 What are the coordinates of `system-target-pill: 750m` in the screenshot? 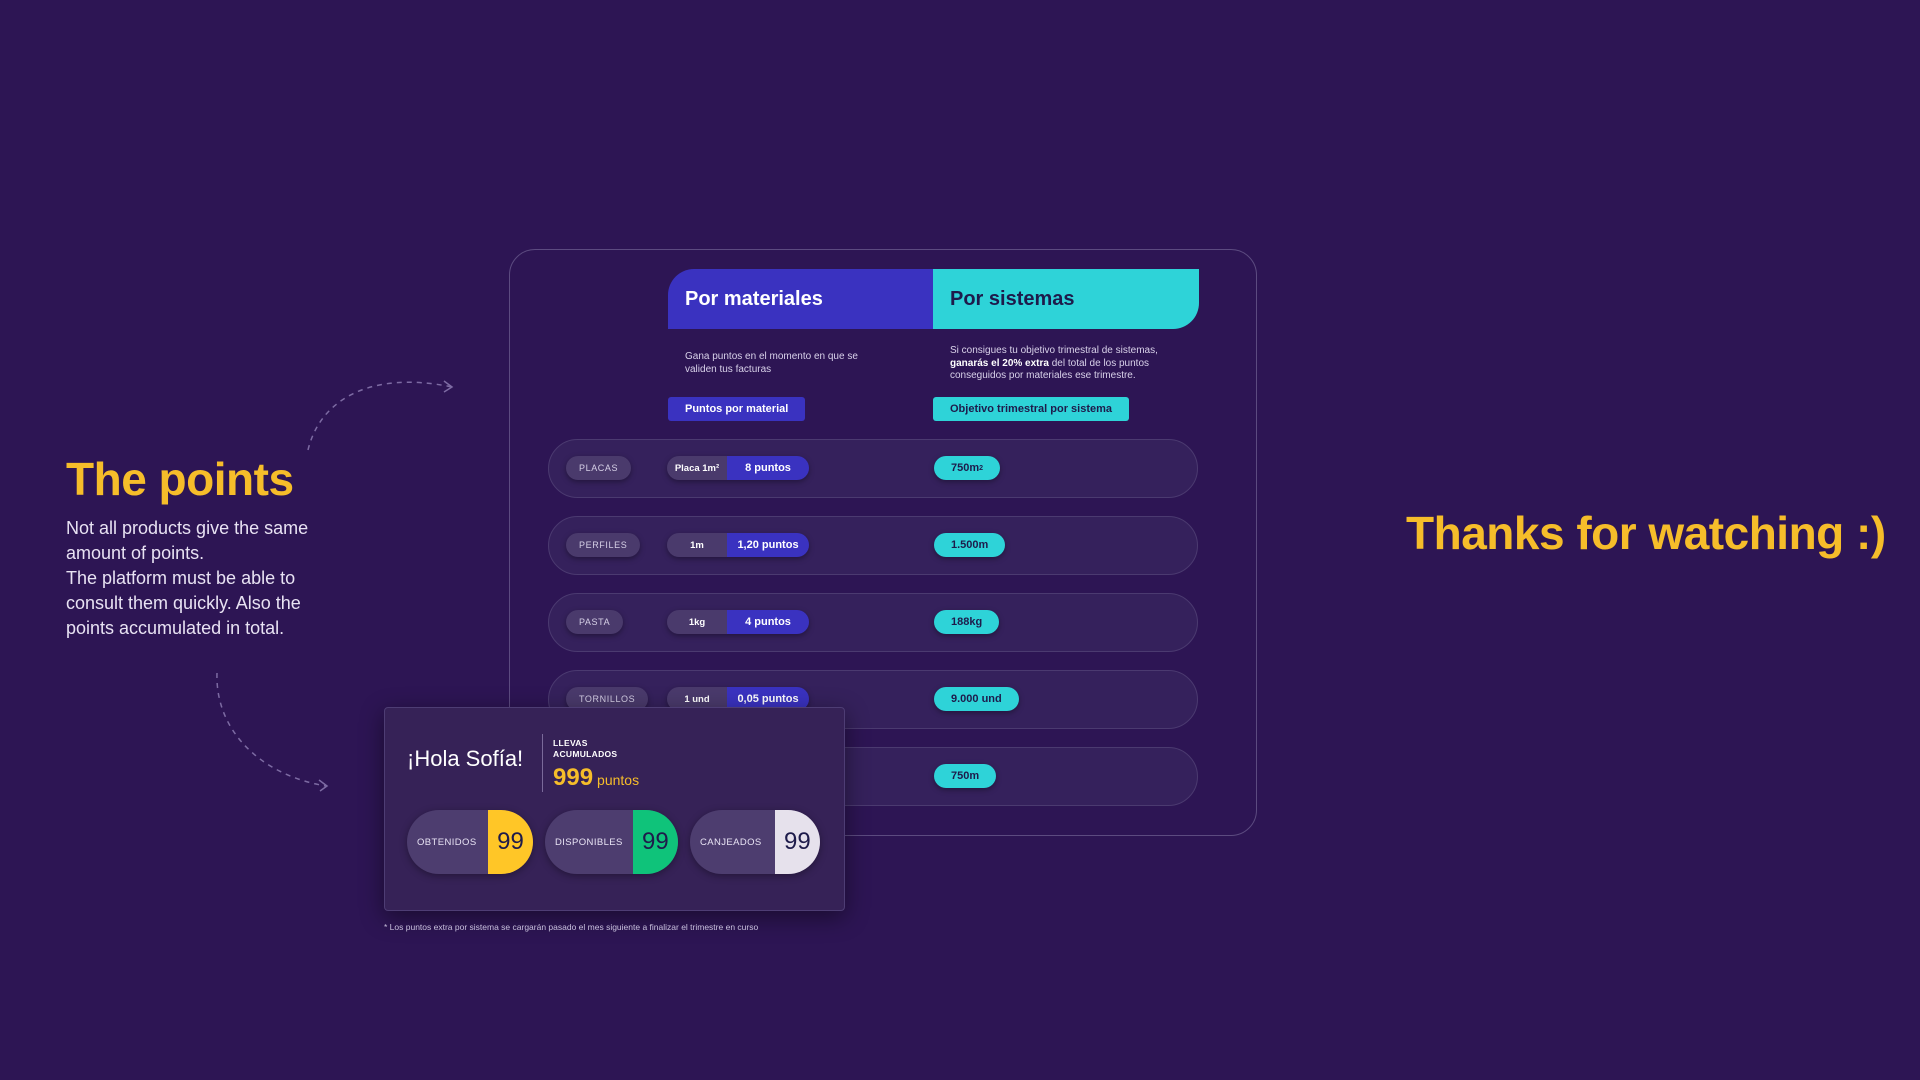 It's located at (965, 776).